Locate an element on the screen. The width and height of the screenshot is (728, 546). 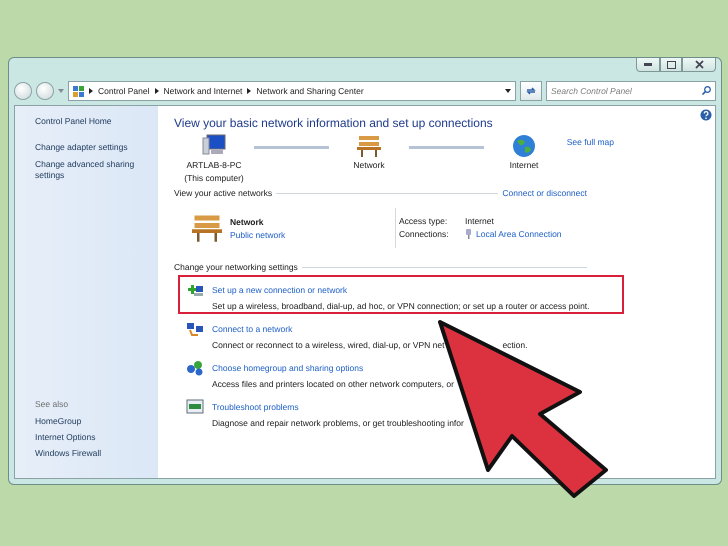
maximize-icon is located at coordinates (671, 64).